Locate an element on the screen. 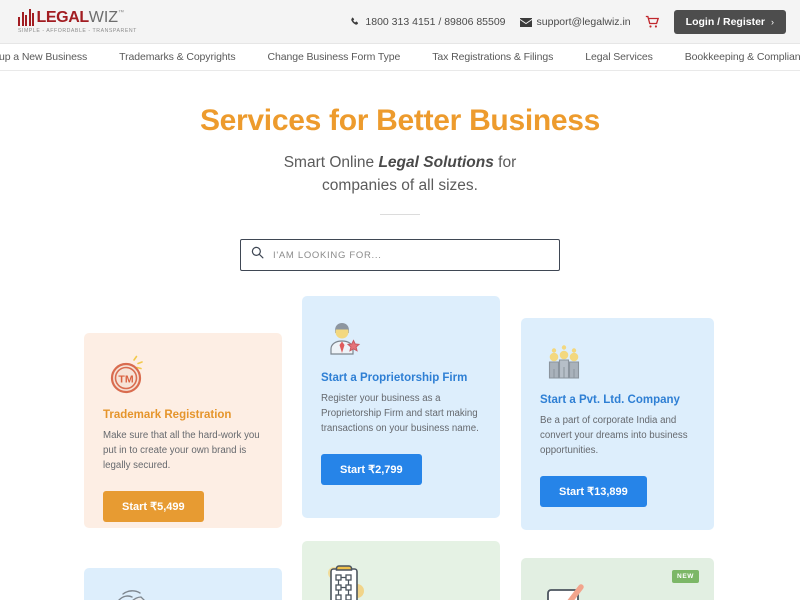  search-section is located at coordinates (400, 255).